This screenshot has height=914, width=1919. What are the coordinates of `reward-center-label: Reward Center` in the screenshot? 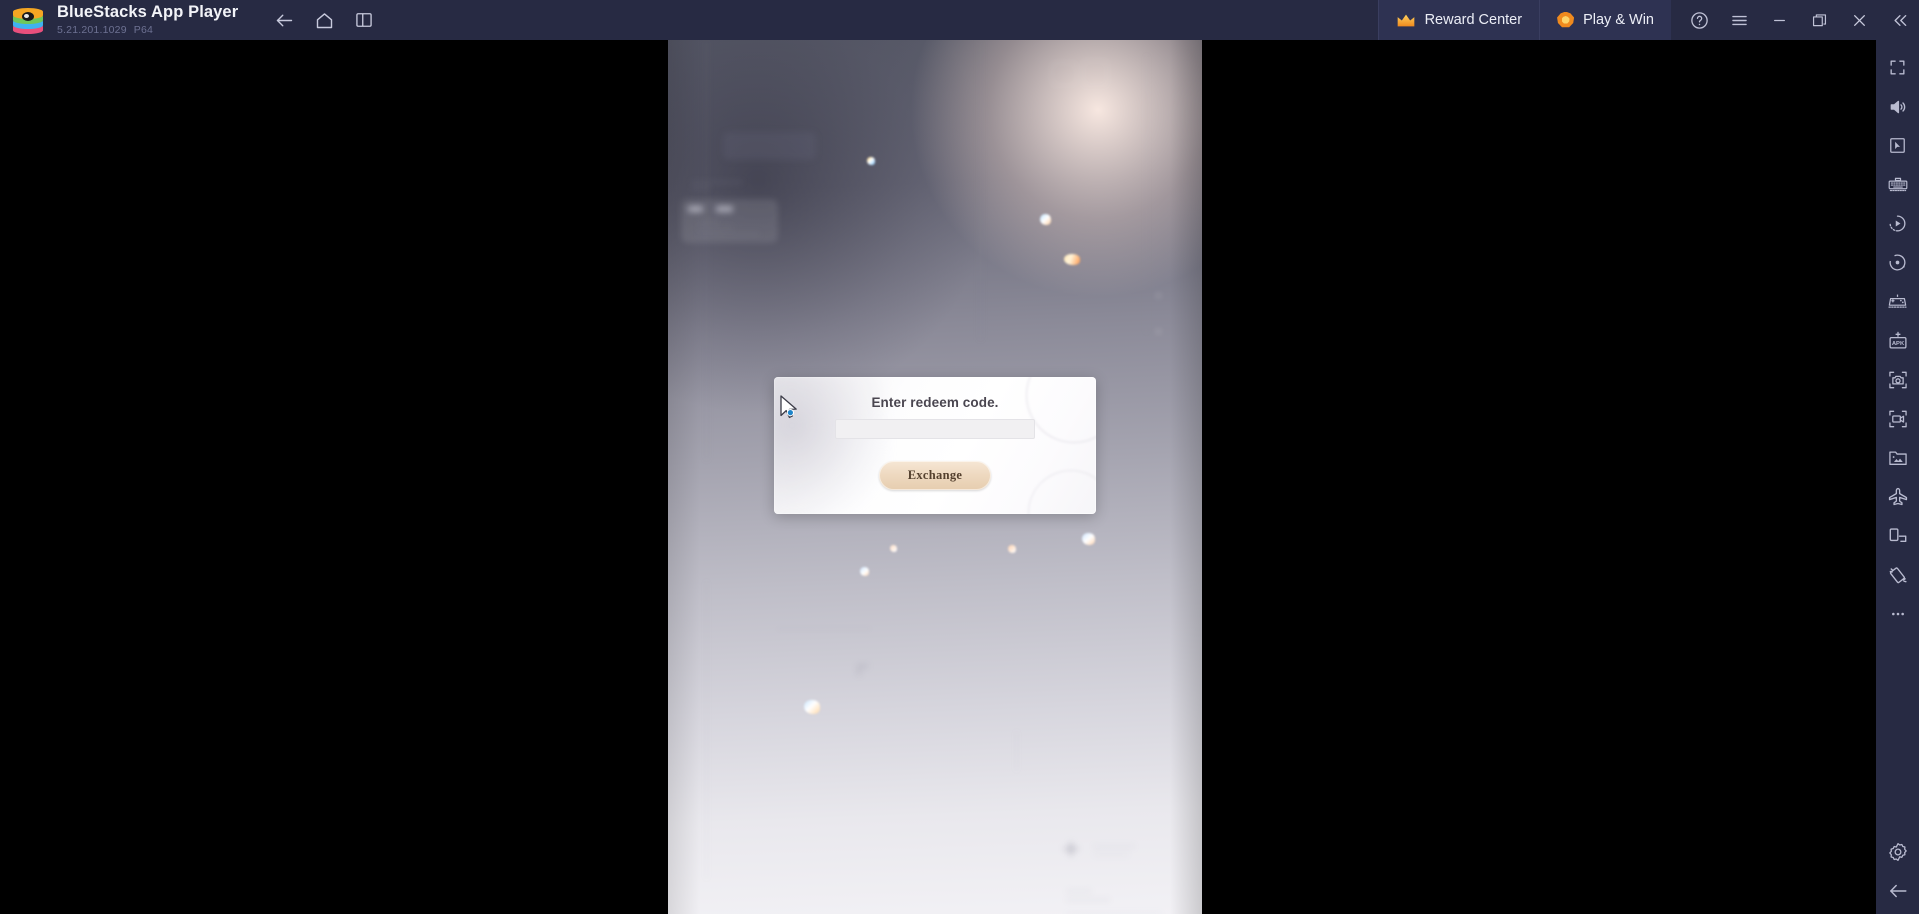 It's located at (1473, 20).